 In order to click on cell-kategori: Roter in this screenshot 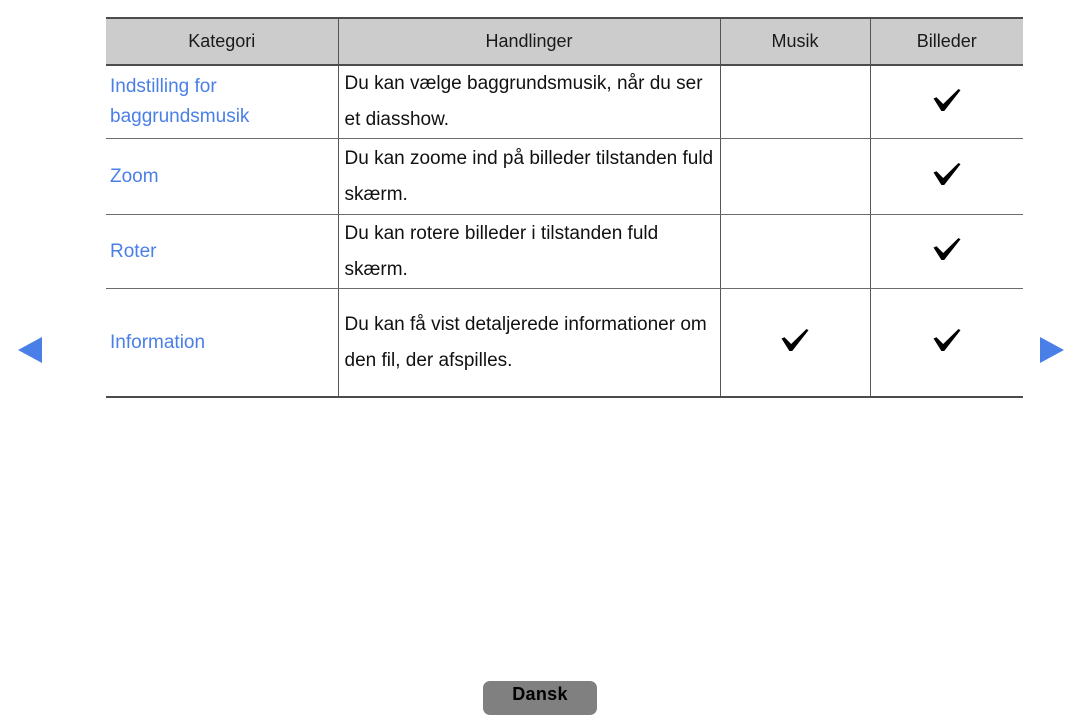, I will do `click(222, 251)`.